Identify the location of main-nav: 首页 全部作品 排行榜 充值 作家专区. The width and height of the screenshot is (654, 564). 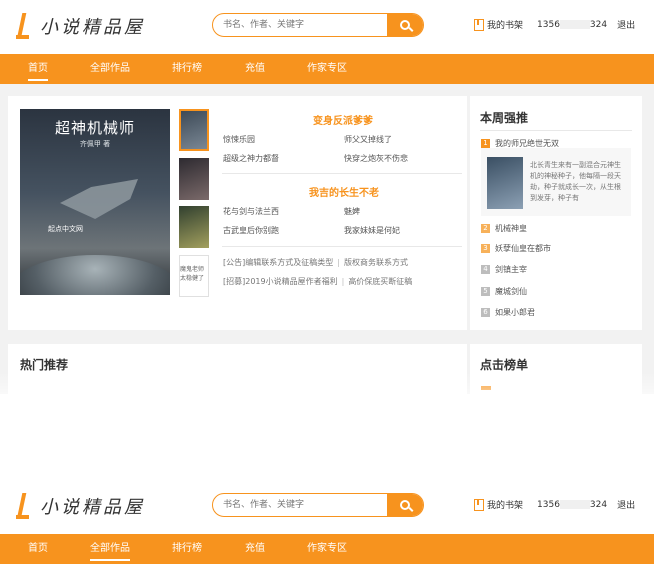
(327, 69).